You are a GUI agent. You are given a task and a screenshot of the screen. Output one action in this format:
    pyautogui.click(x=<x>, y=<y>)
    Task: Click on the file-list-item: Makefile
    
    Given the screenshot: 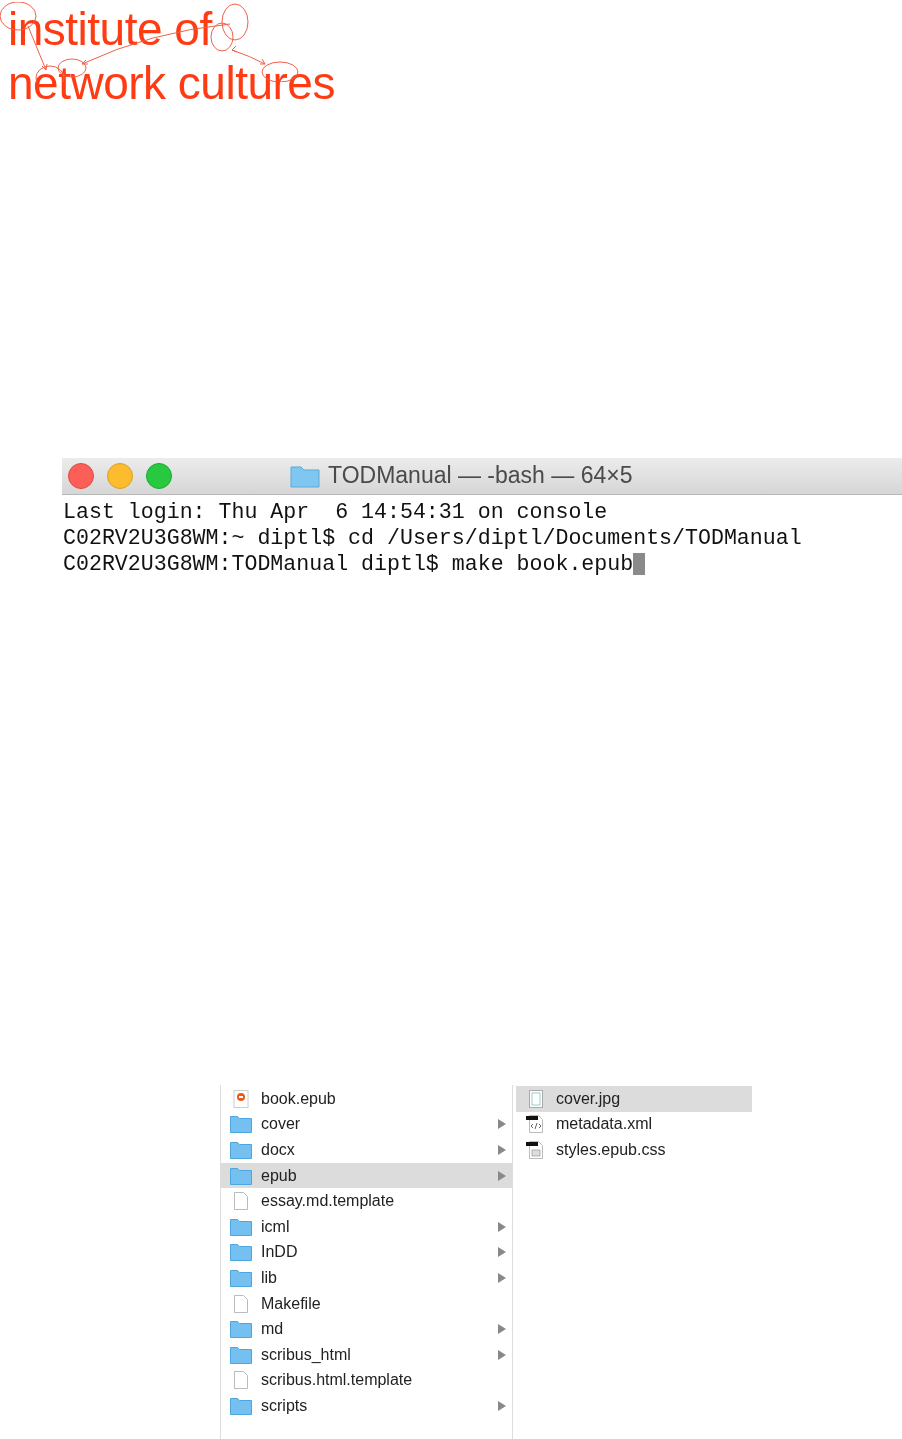 What is the action you would take?
    pyautogui.click(x=366, y=1303)
    